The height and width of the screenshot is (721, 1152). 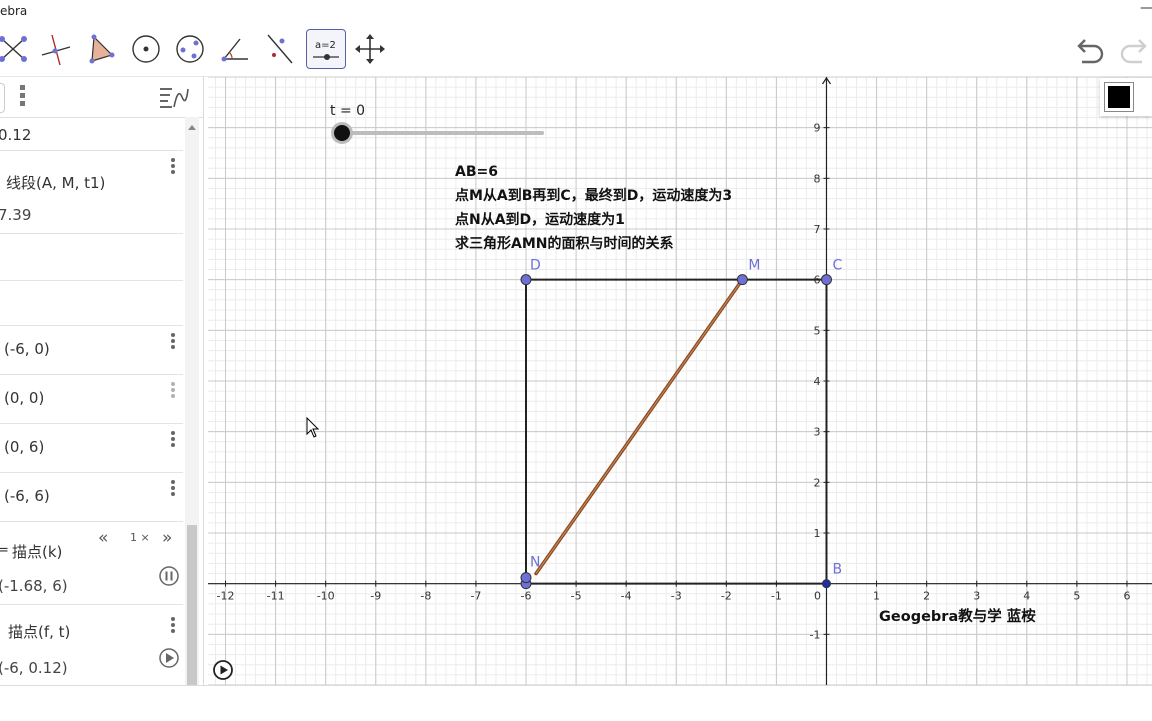 What do you see at coordinates (535, 266) in the screenshot?
I see `point-label-d: D` at bounding box center [535, 266].